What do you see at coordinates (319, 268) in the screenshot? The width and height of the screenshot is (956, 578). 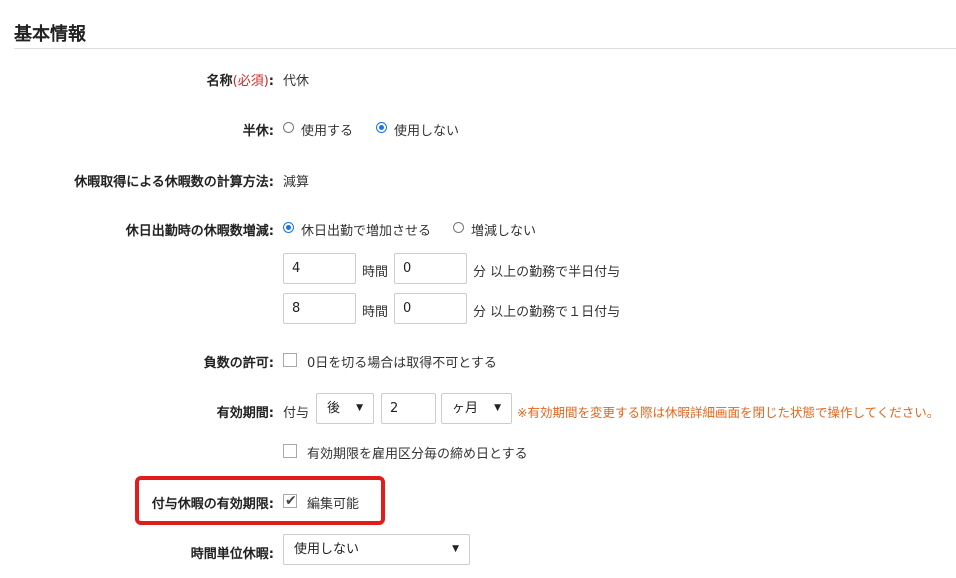 I see `half-day-hours-input: 4` at bounding box center [319, 268].